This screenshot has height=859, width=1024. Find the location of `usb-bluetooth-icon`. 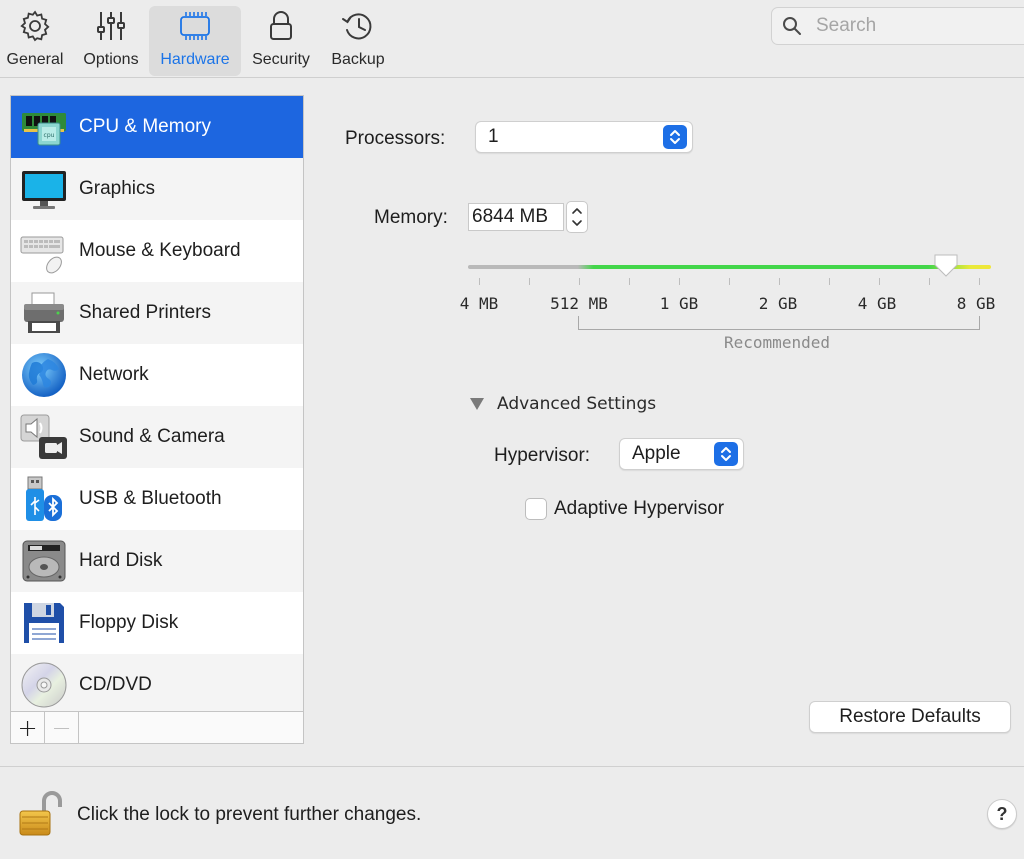

usb-bluetooth-icon is located at coordinates (44, 499).